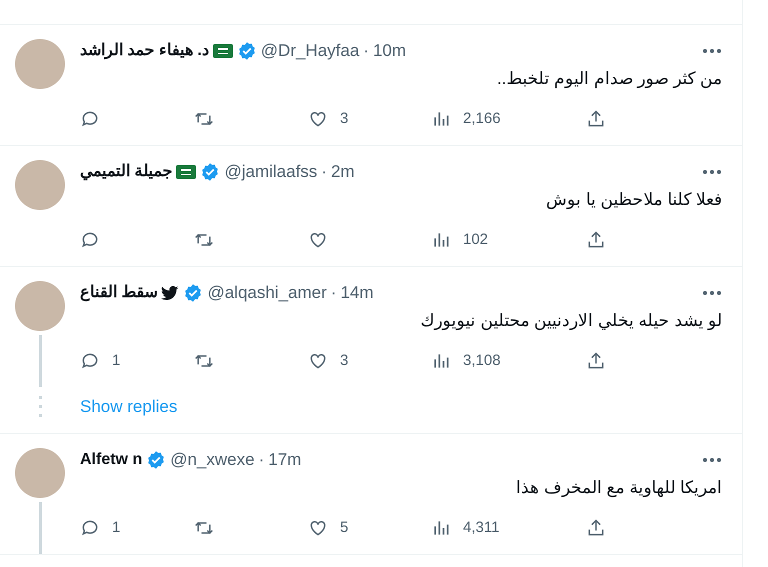 Image resolution: width=768 pixels, height=567 pixels. Describe the element at coordinates (571, 321) in the screenshot. I see `post-text: لو يشد حيله يخلي الاردنيين محتلين نيويورك` at that location.